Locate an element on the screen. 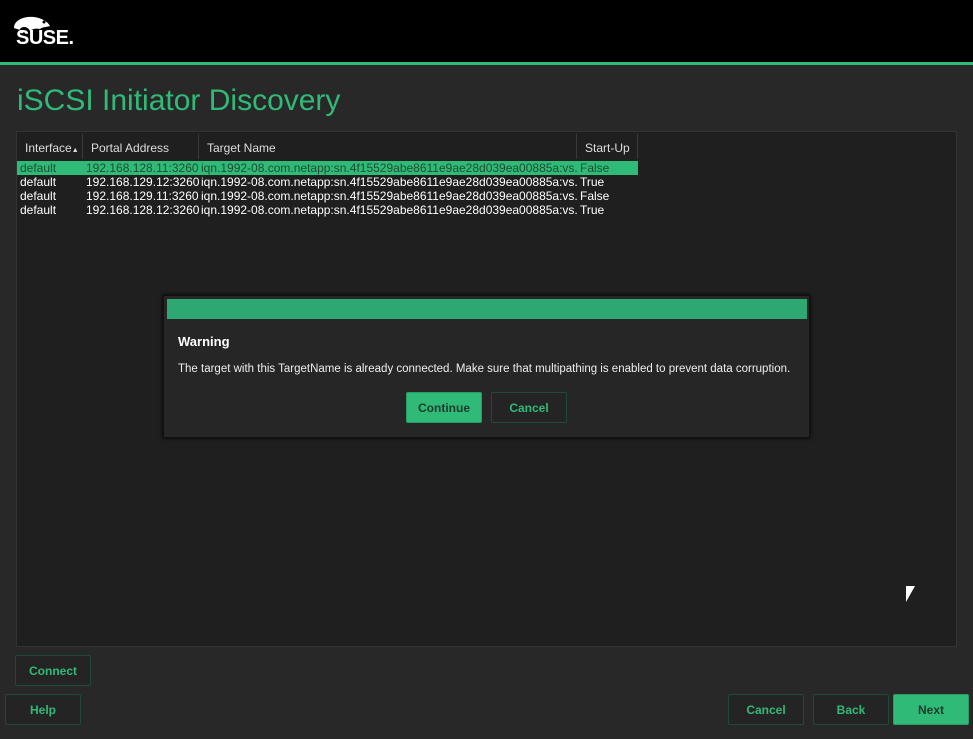  top-header: SUSE. is located at coordinates (486, 31).